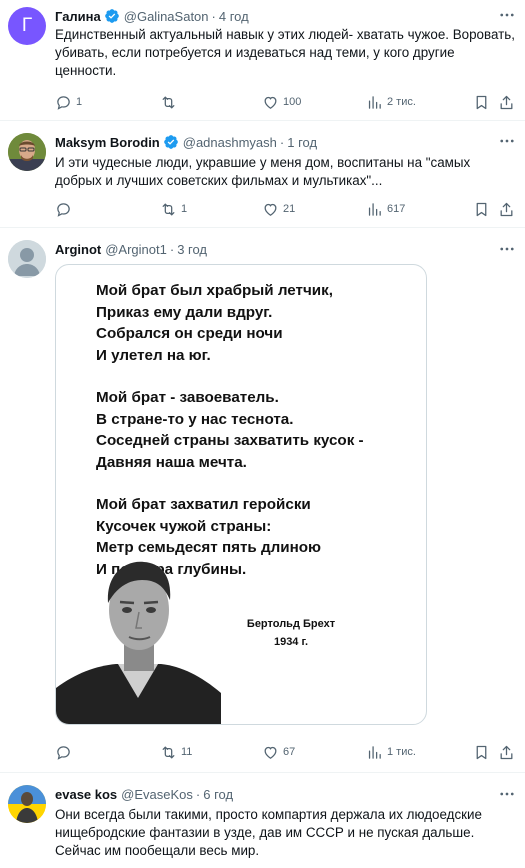  I want to click on author-name: evase kos, so click(86, 794).